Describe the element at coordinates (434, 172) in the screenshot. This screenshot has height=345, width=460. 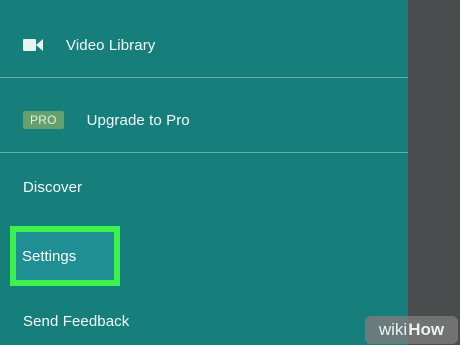
I see `background-content-panel` at that location.